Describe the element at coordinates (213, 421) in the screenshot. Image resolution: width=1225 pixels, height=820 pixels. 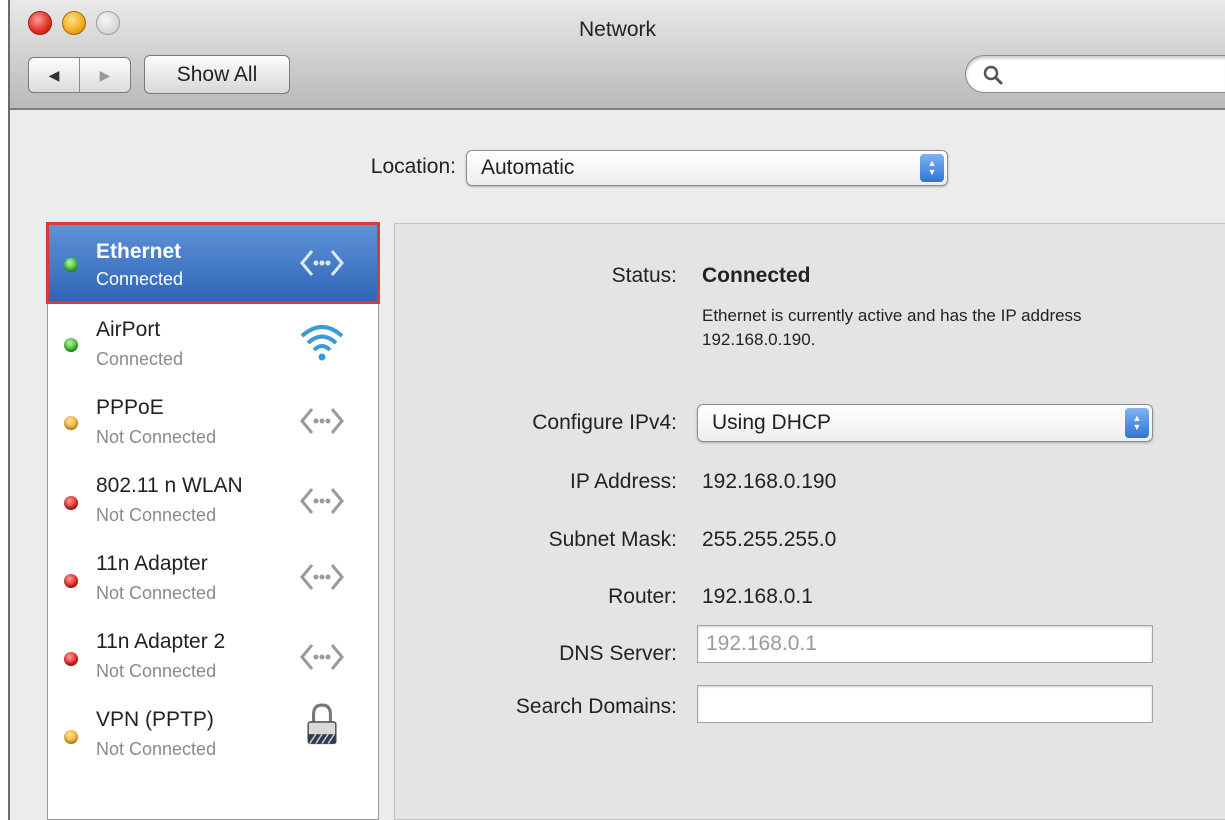
I see `service-item-pppoe: PPPoE Not Connected` at that location.